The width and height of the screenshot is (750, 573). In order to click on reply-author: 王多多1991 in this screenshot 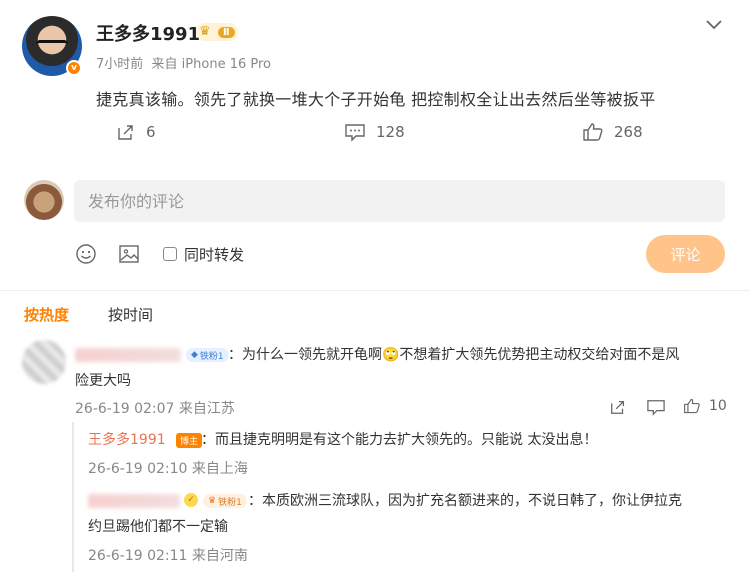, I will do `click(127, 440)`.